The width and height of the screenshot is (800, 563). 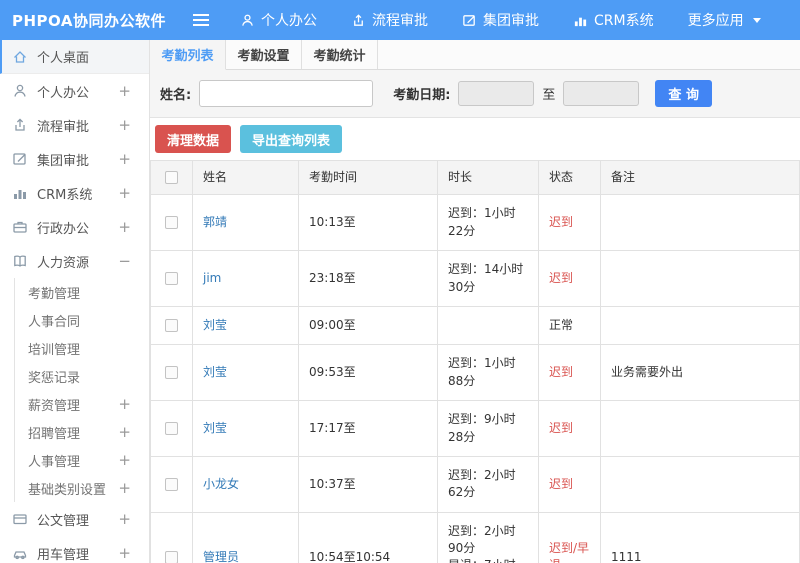 I want to click on sidebar-item-label: 公文管理, so click(x=63, y=521).